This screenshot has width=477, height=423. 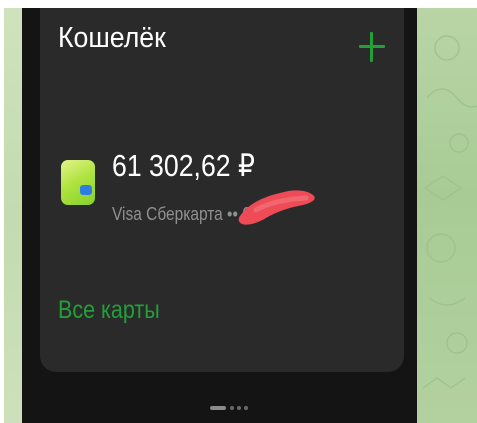 I want to click on all-cards-link: Все карты, so click(x=109, y=310).